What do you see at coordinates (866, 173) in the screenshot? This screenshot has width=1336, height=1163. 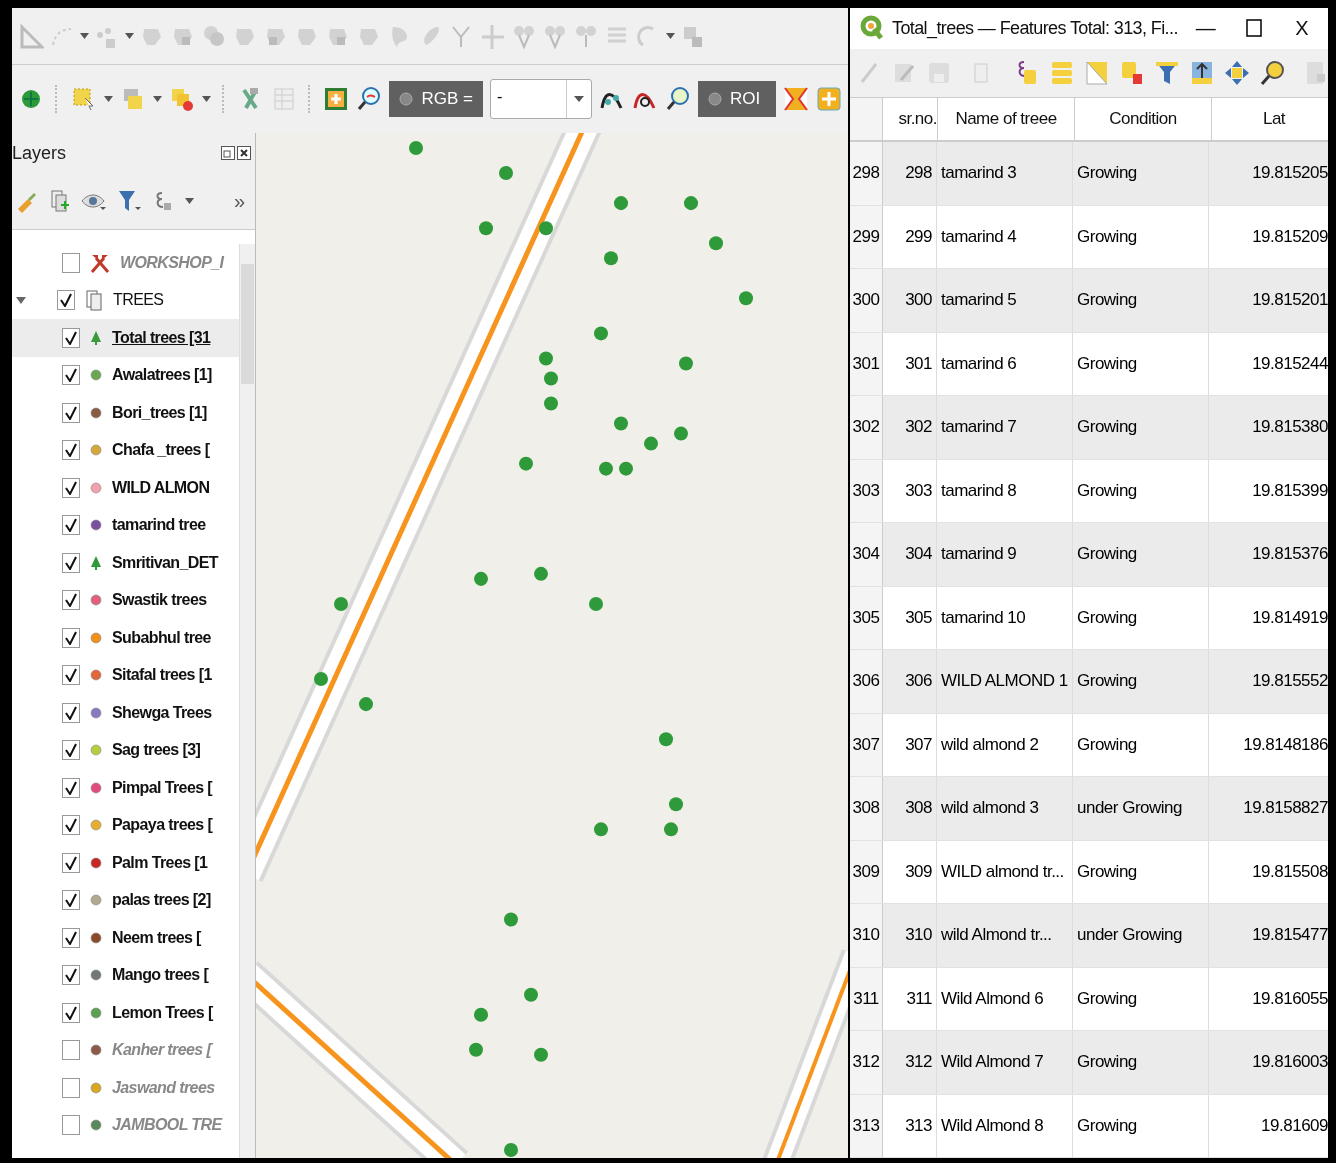 I see `row-number: 298` at bounding box center [866, 173].